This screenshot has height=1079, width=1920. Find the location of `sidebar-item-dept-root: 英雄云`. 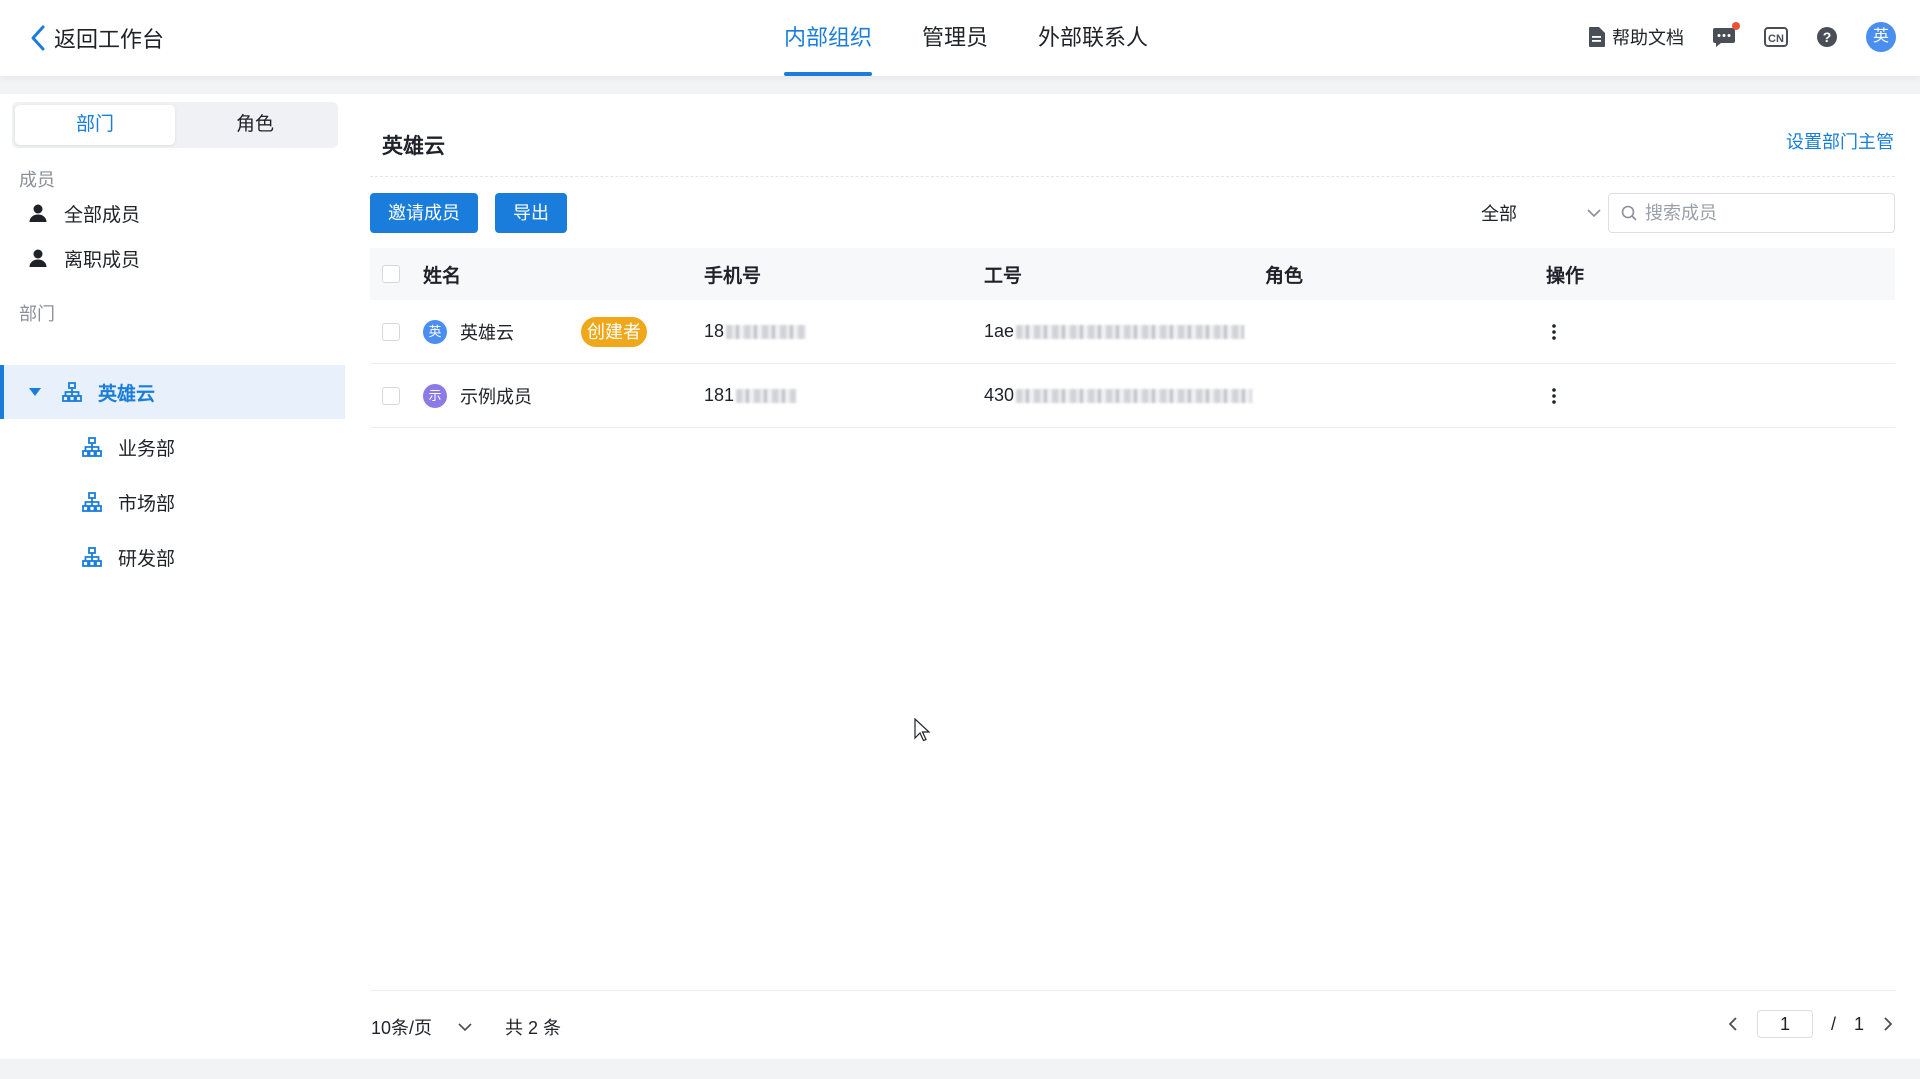

sidebar-item-dept-root: 英雄云 is located at coordinates (172, 392).